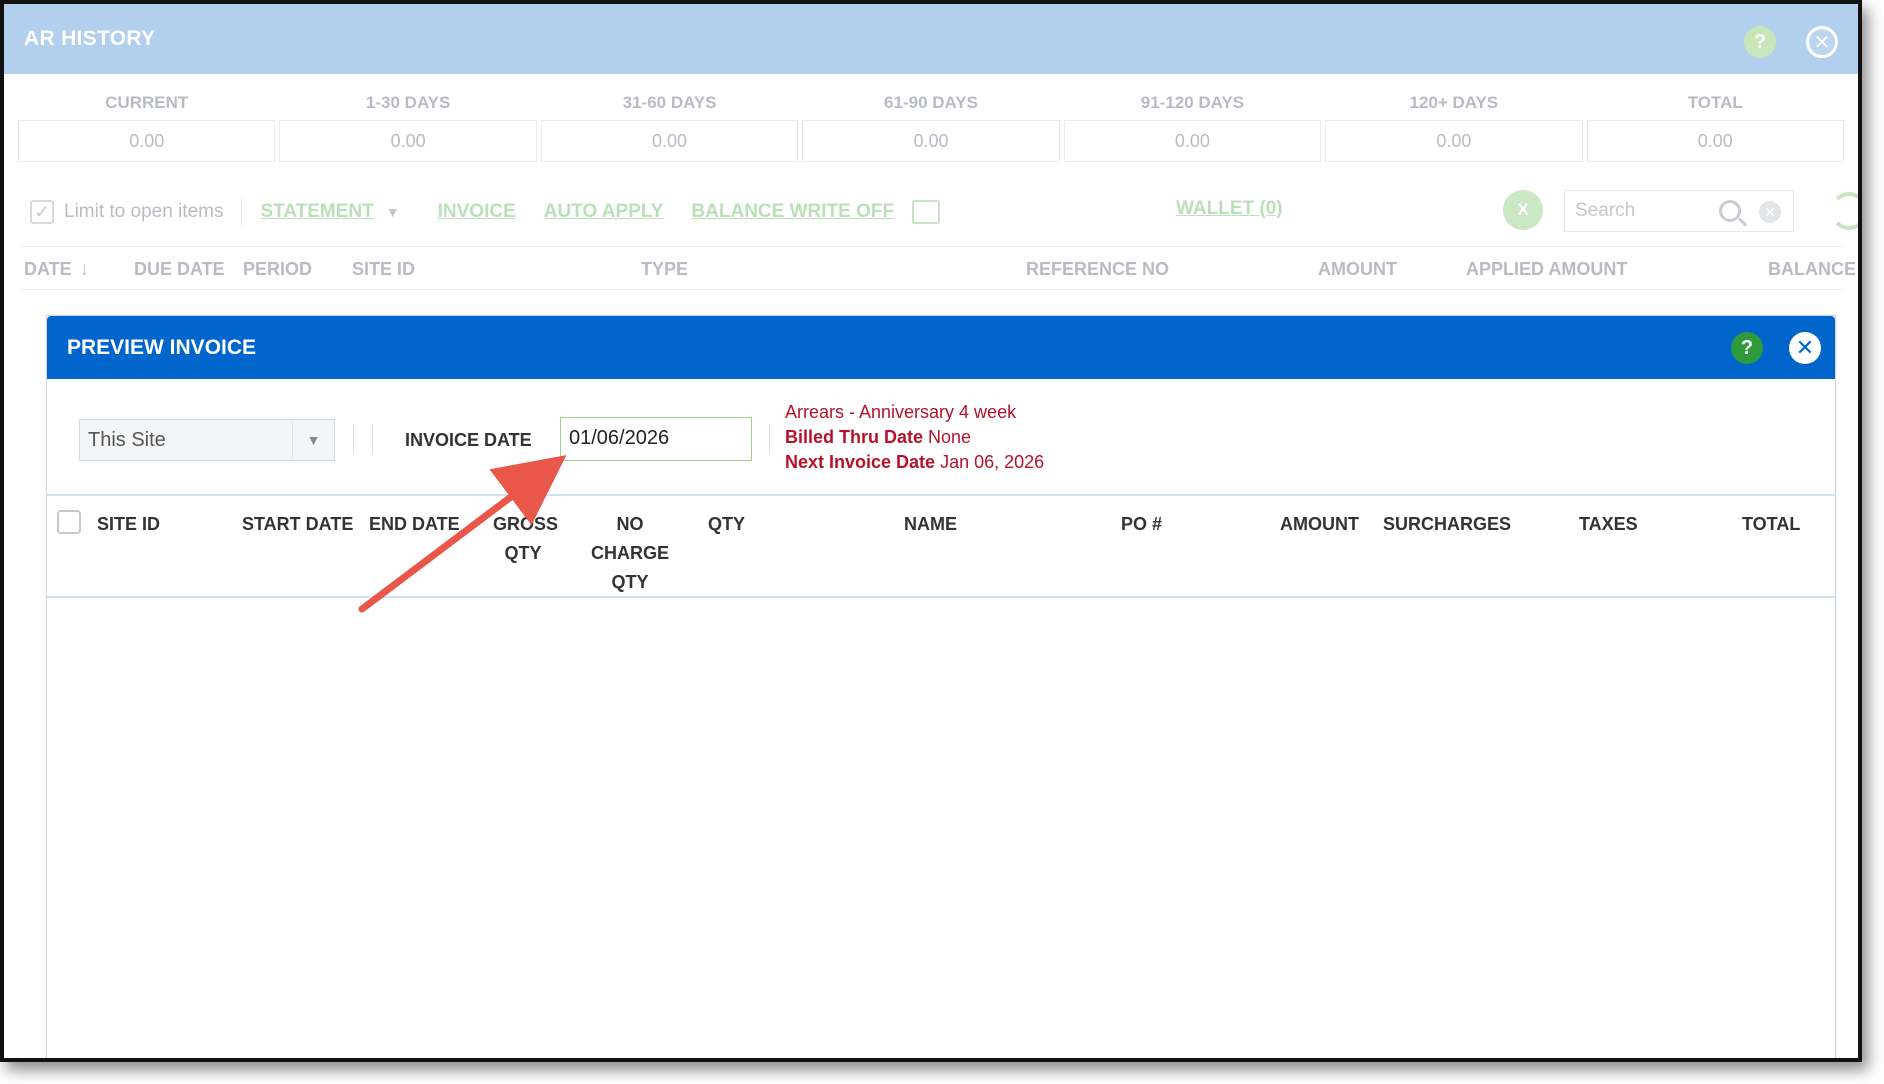 The image size is (1884, 1084). What do you see at coordinates (1523, 210) in the screenshot?
I see `excel-export-icon: X` at bounding box center [1523, 210].